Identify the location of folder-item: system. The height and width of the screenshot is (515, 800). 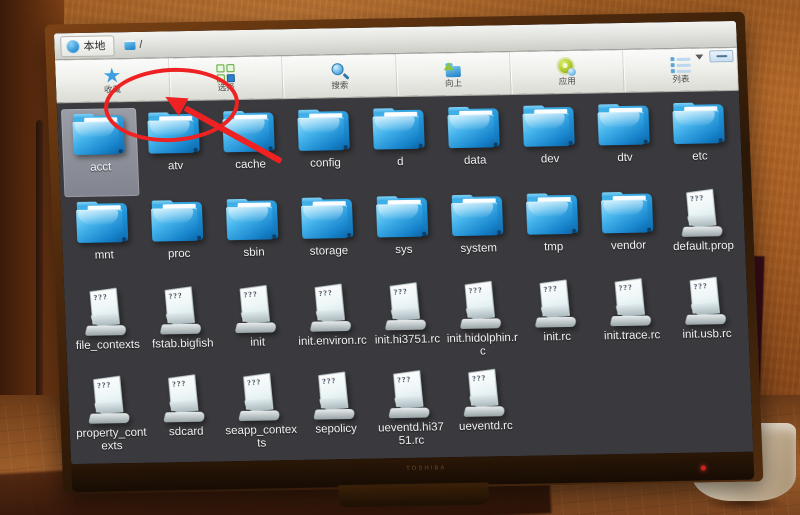
(478, 233).